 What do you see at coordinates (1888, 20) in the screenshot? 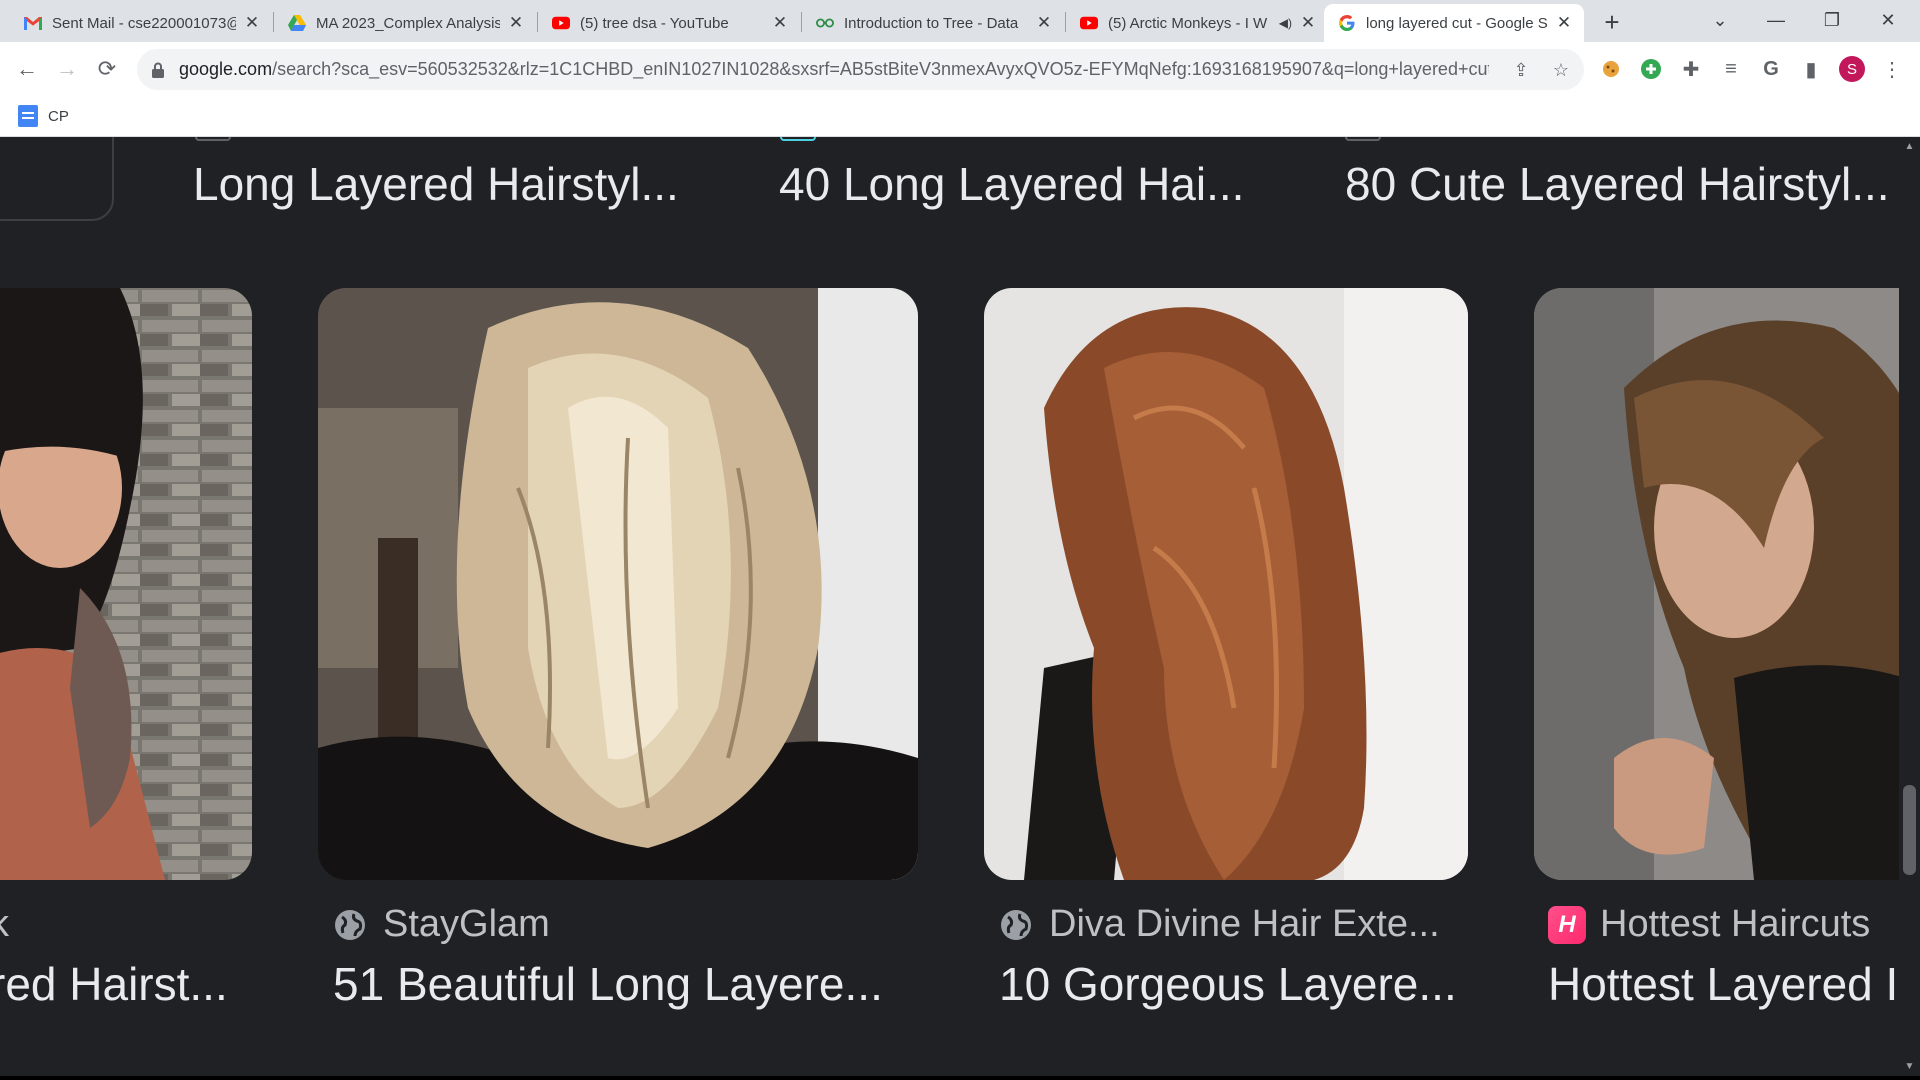
I see `close-window-button: ✕` at bounding box center [1888, 20].